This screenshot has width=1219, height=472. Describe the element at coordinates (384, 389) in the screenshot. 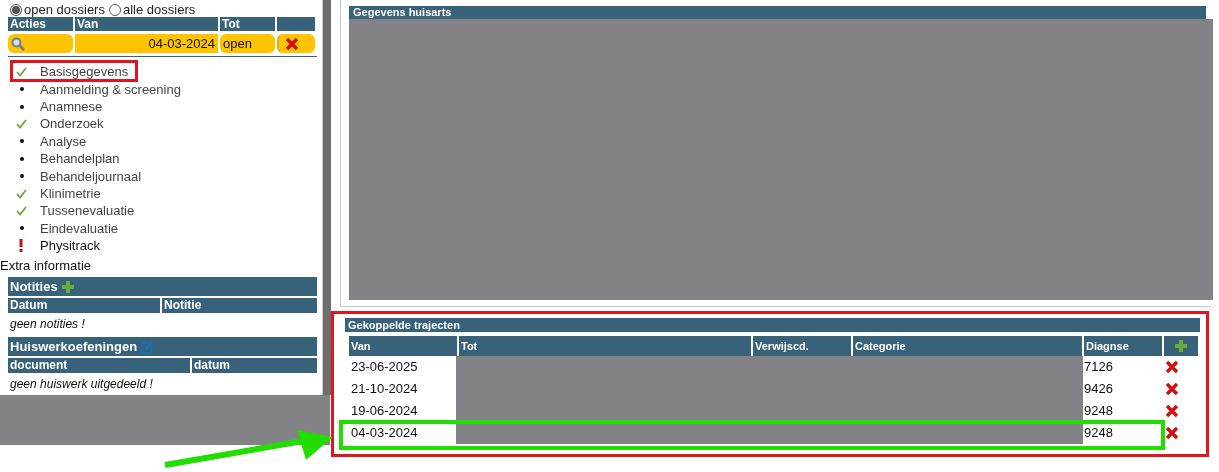

I see `table-cell-text: 21-10-2024` at that location.